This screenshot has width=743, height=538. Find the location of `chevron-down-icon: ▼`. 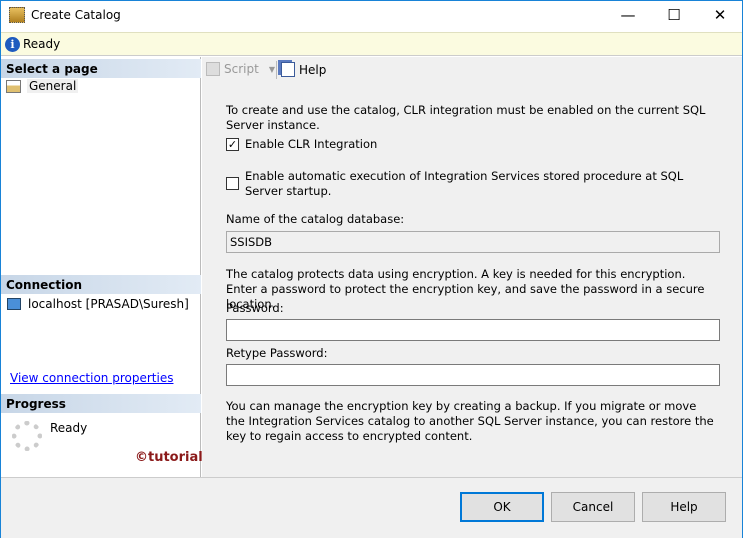

chevron-down-icon: ▼ is located at coordinates (272, 69).